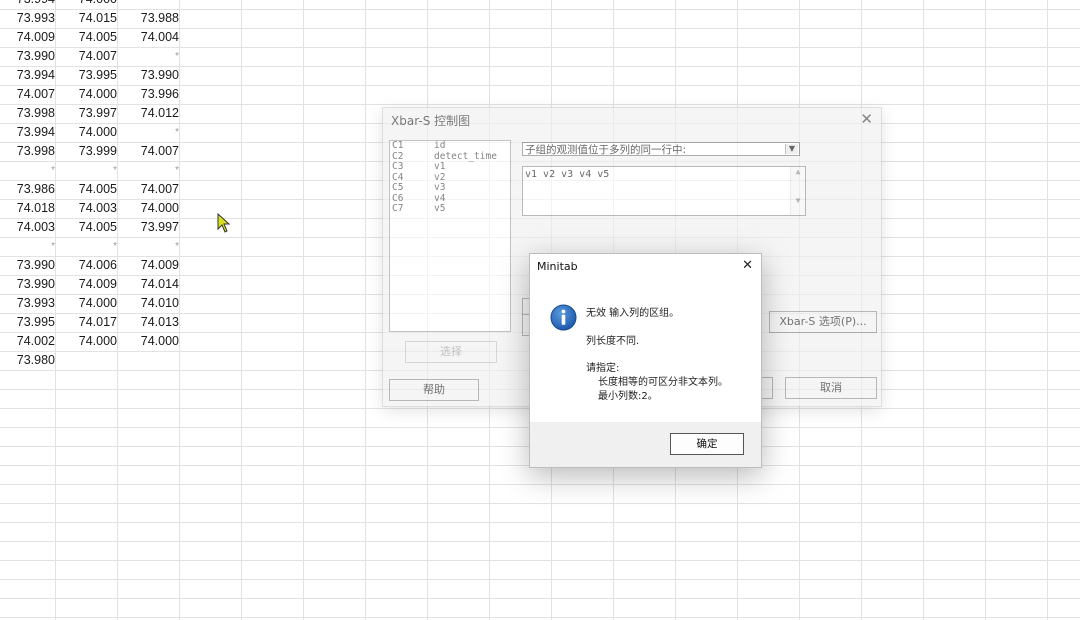 The width and height of the screenshot is (1080, 620). I want to click on table-cell: 74.004, so click(151, 37).